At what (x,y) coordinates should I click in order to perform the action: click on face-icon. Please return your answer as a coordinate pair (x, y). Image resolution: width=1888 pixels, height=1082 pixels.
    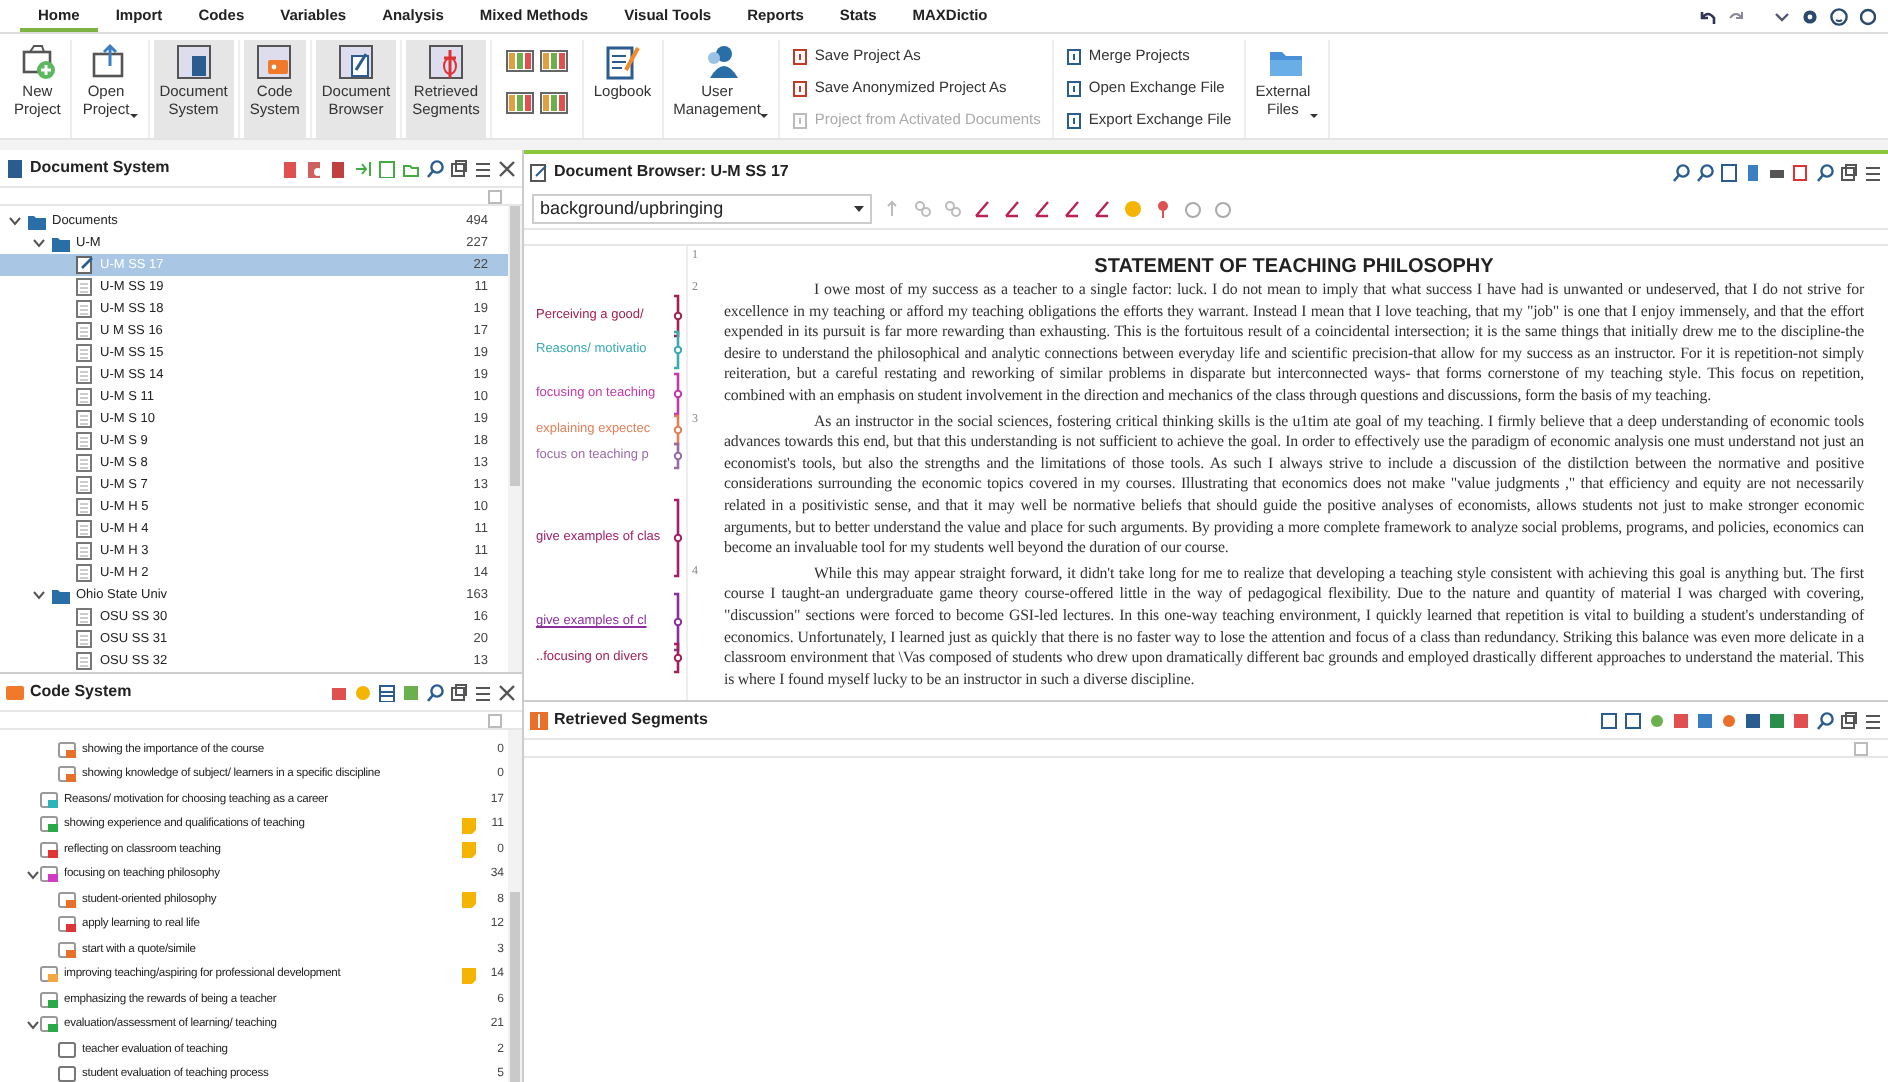
    Looking at the image, I should click on (1839, 17).